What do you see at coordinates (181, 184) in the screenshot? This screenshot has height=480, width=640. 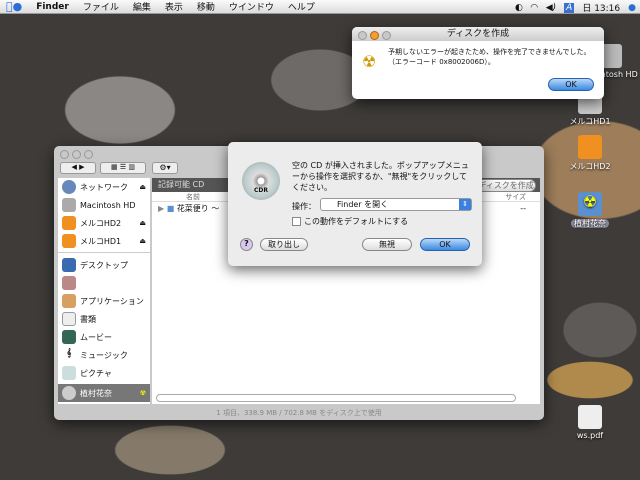 I see `cd-header-title: 記録可能 CD` at bounding box center [181, 184].